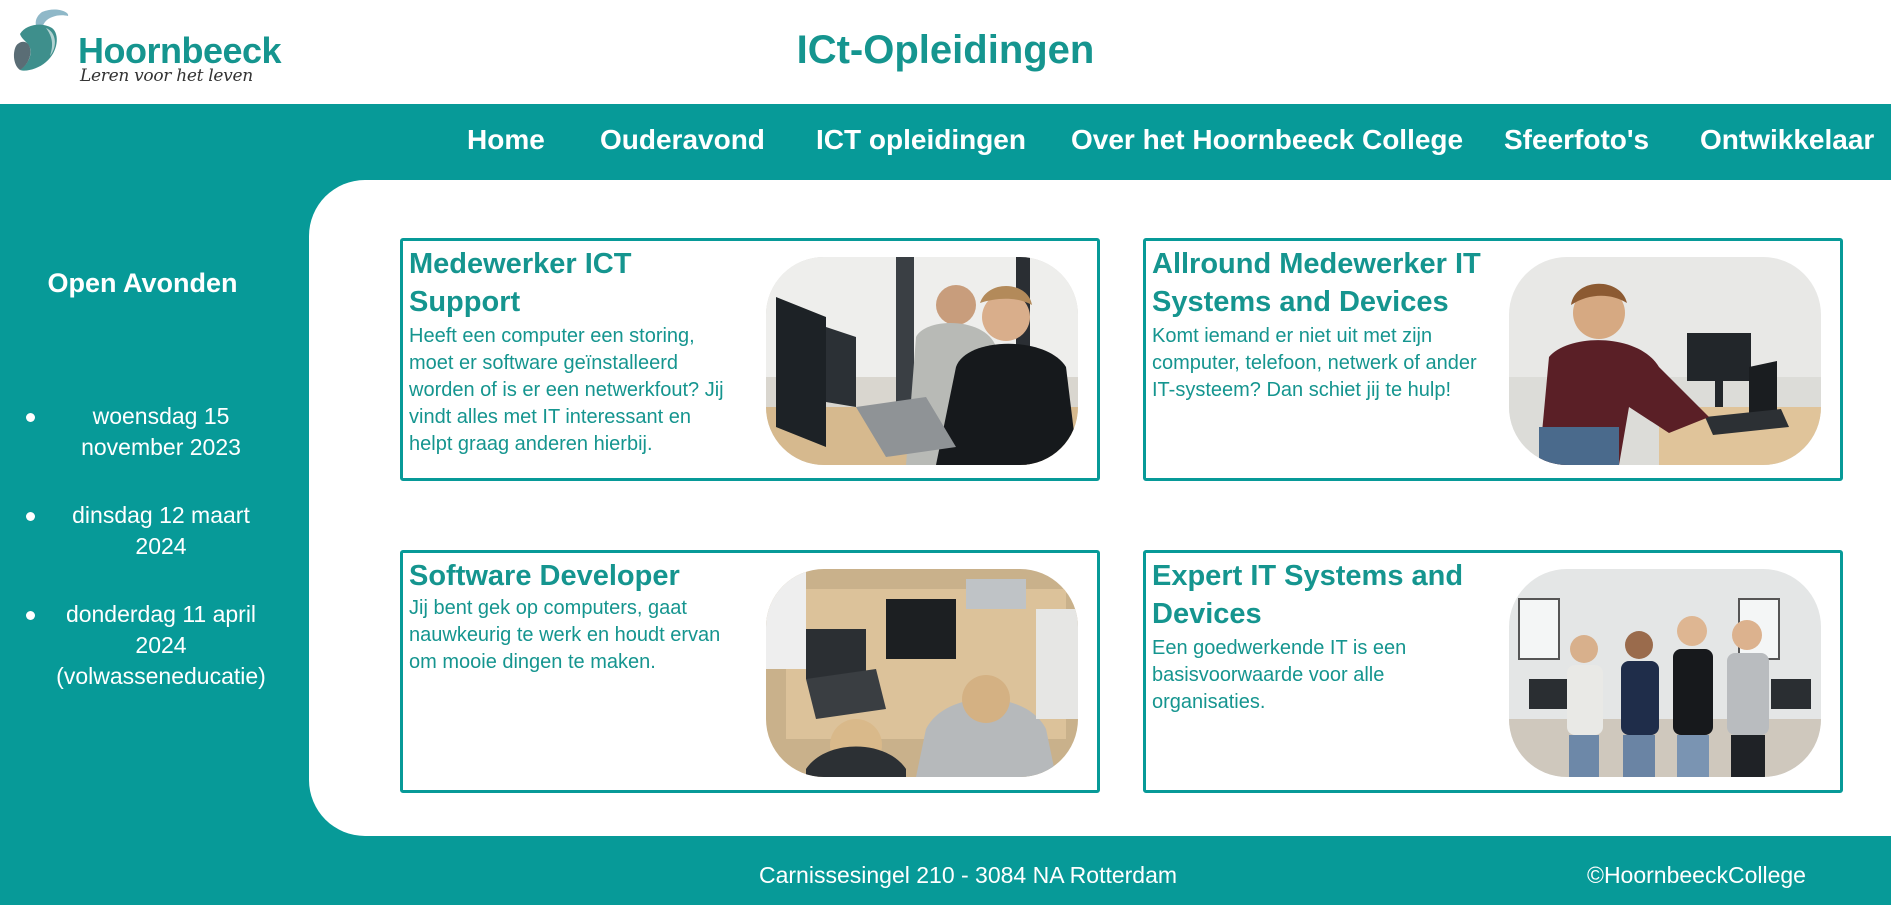 The height and width of the screenshot is (905, 1891). I want to click on course-title: Software Developer, so click(544, 576).